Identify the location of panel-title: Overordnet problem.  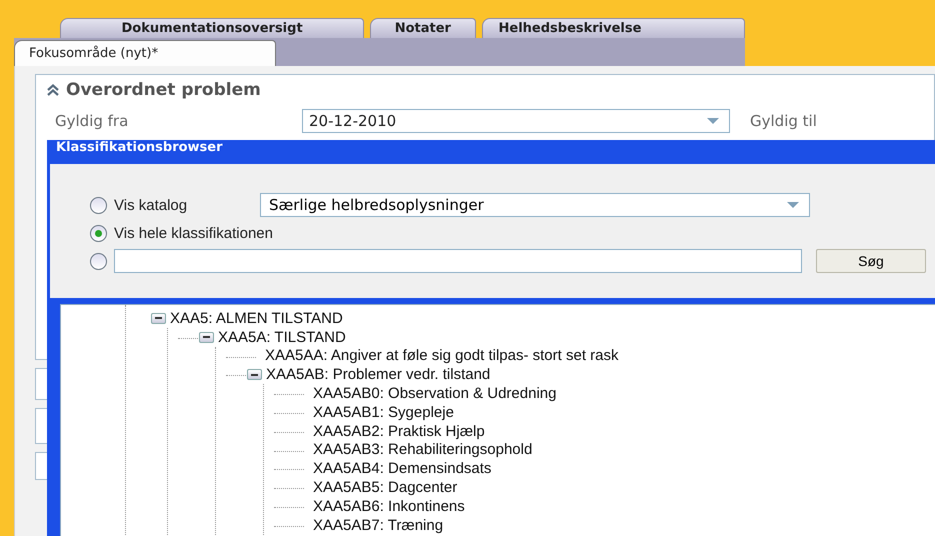
(163, 90).